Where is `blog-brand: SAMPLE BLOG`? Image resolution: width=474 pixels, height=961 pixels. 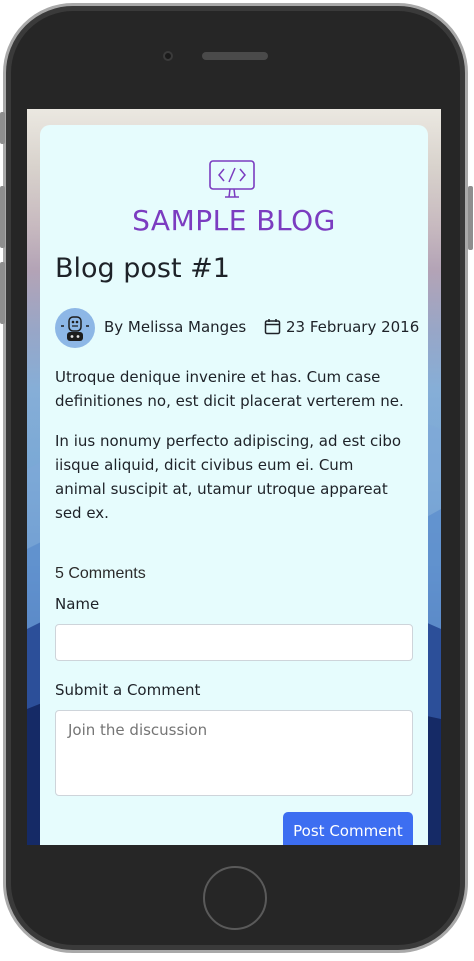
blog-brand: SAMPLE BLOG is located at coordinates (234, 220).